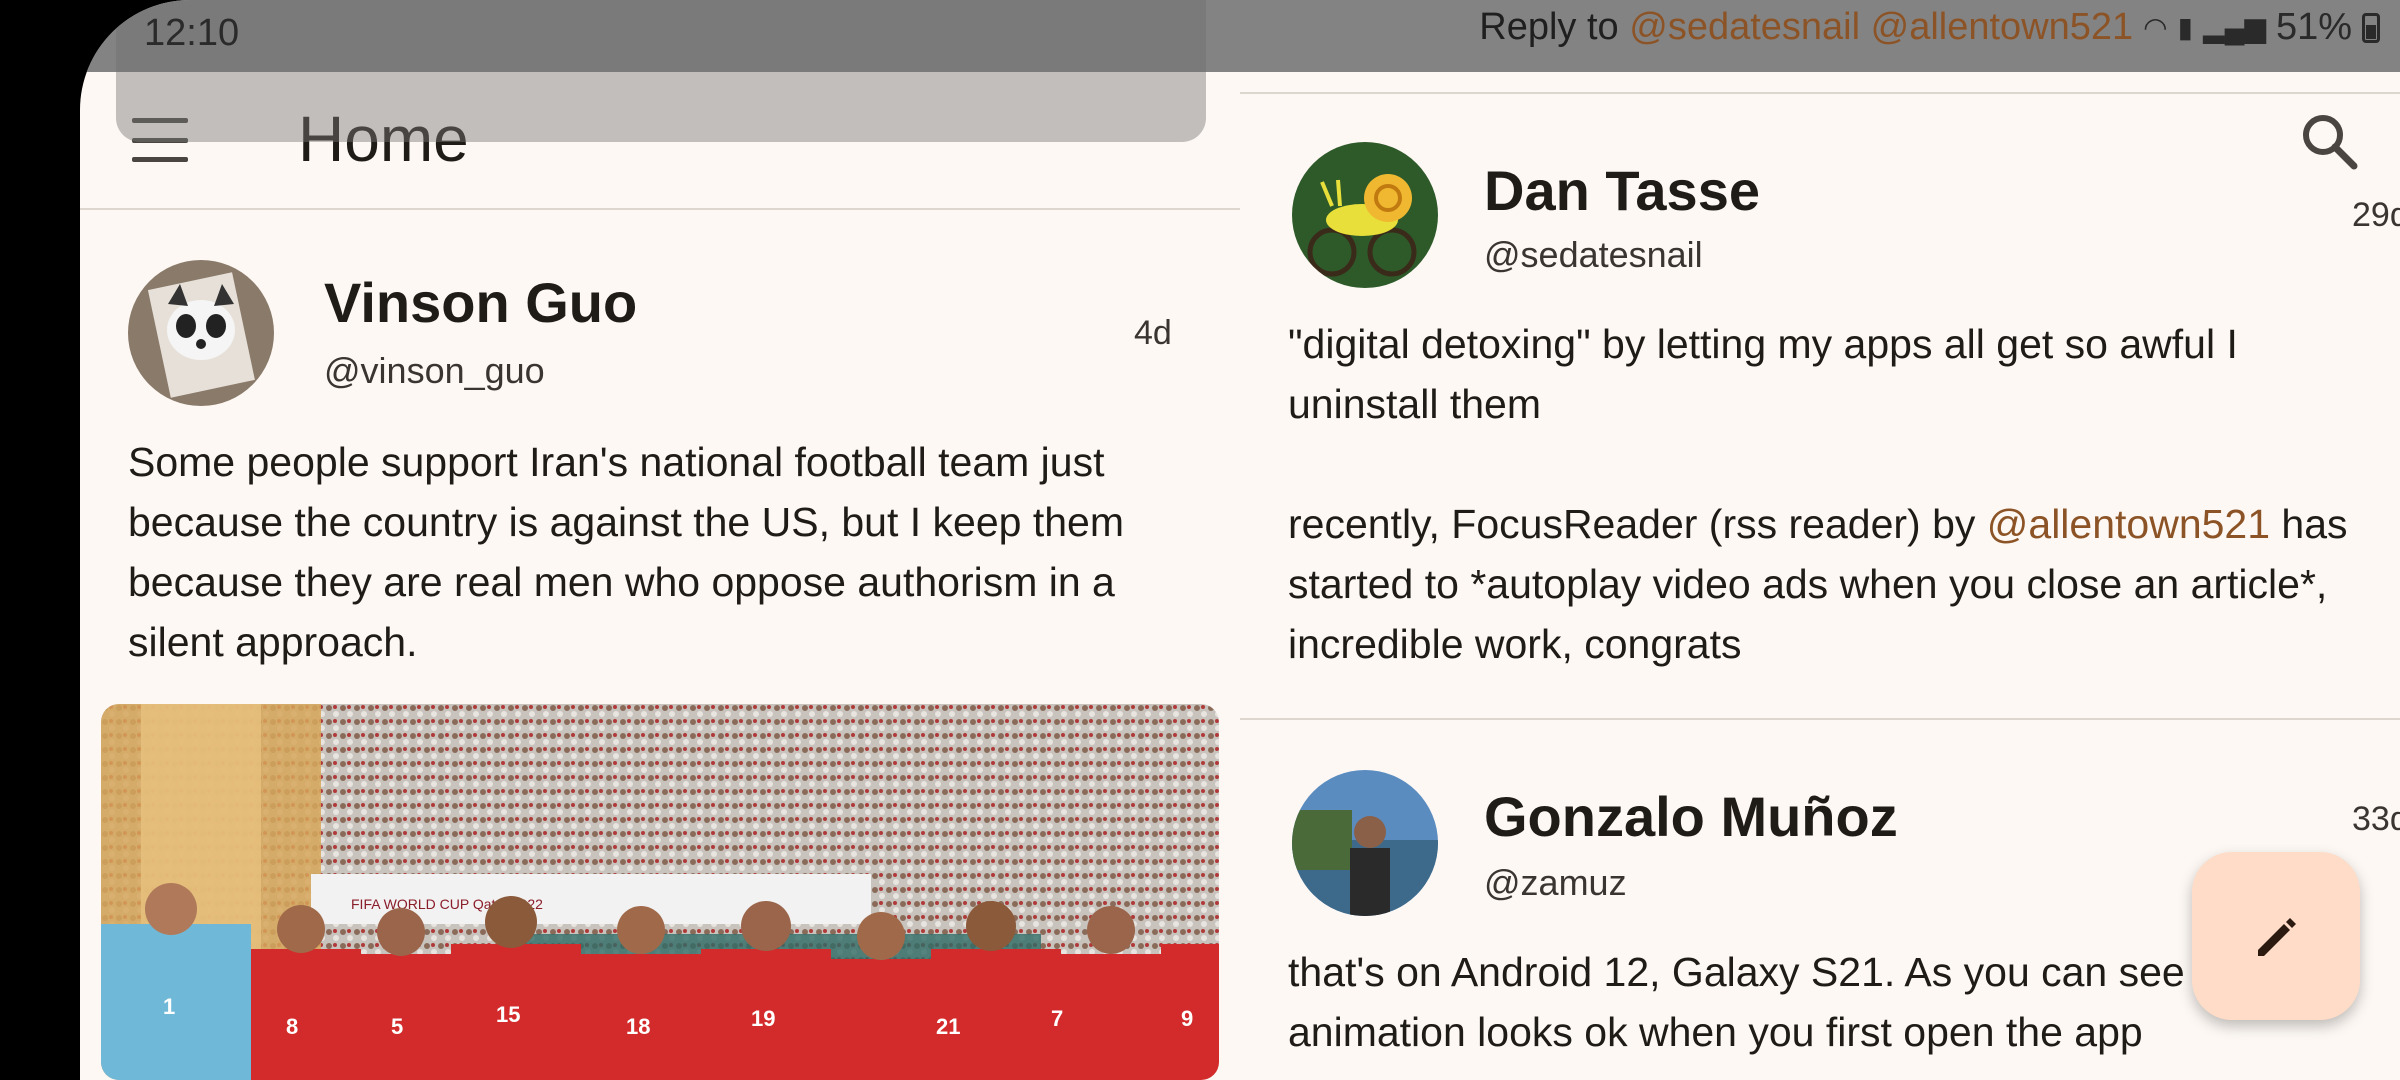  Describe the element at coordinates (1744, 27) in the screenshot. I see `mention-link: @sedatesnail` at that location.